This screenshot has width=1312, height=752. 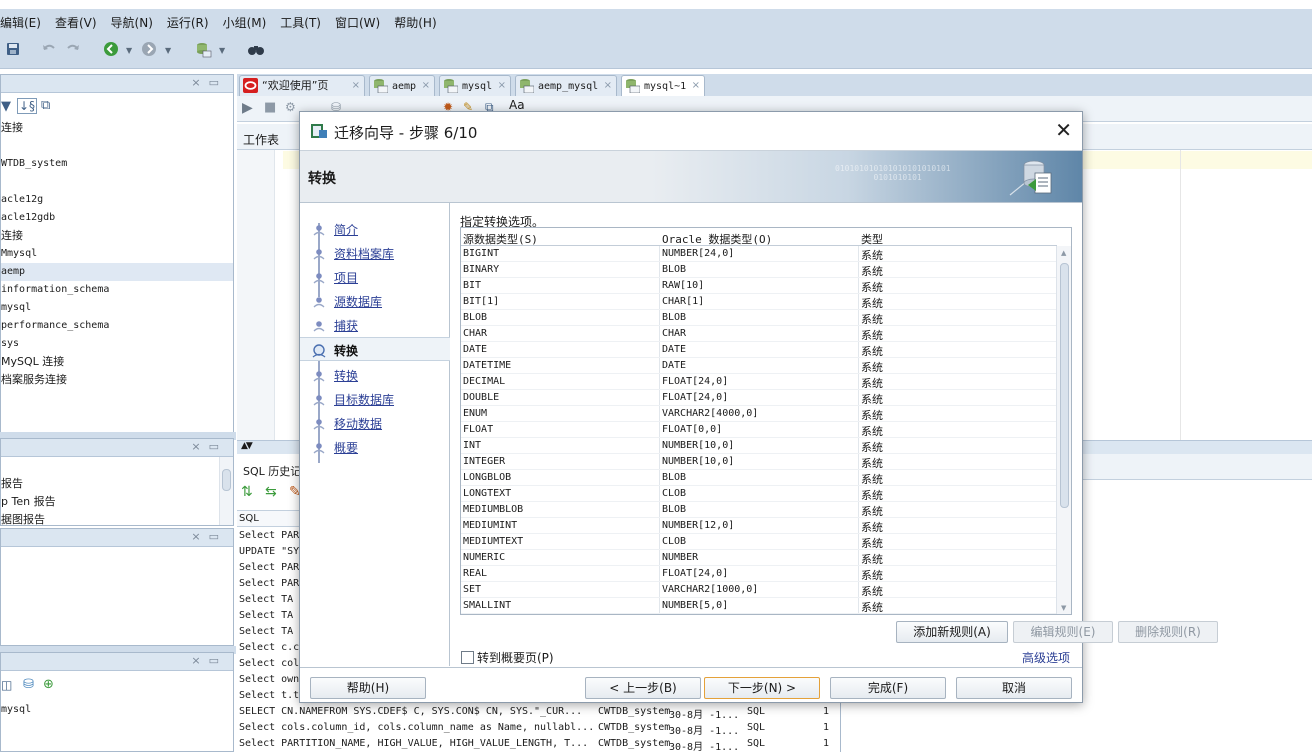 I want to click on menu-view: 查看(V), so click(x=76, y=22).